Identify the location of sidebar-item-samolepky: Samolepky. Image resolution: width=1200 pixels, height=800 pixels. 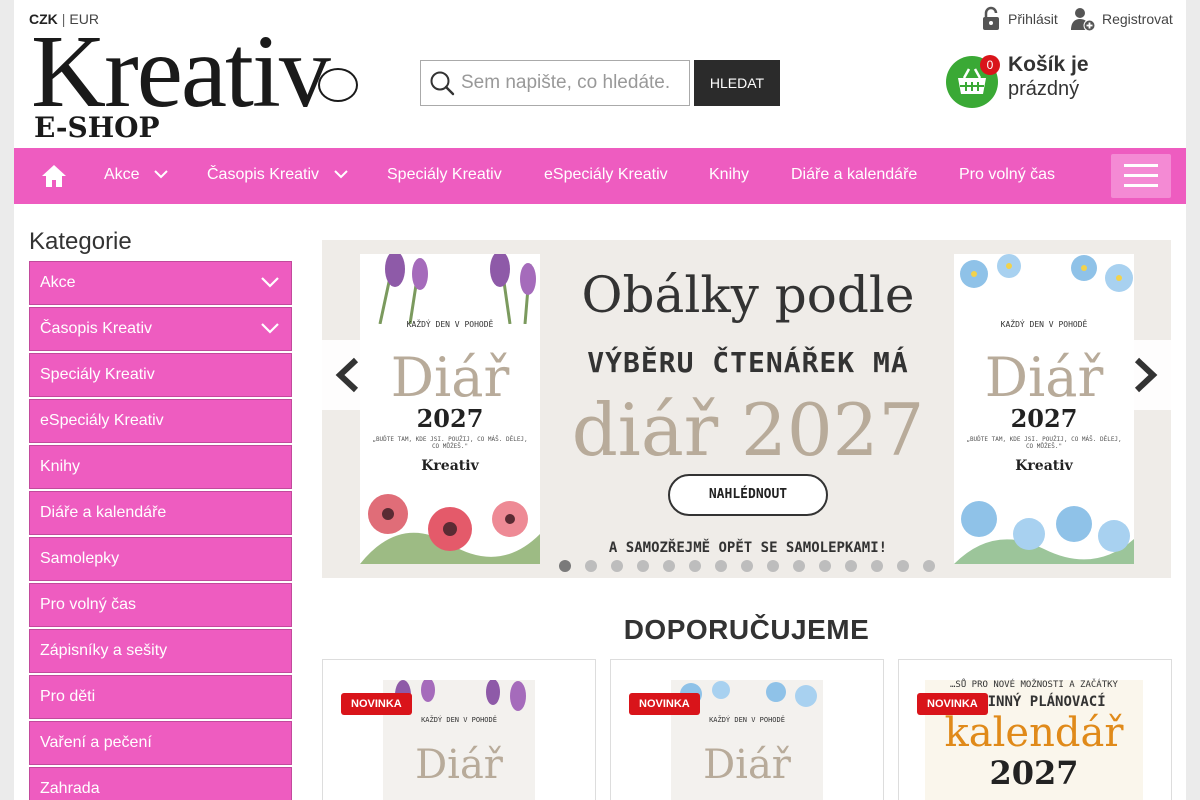
(160, 559).